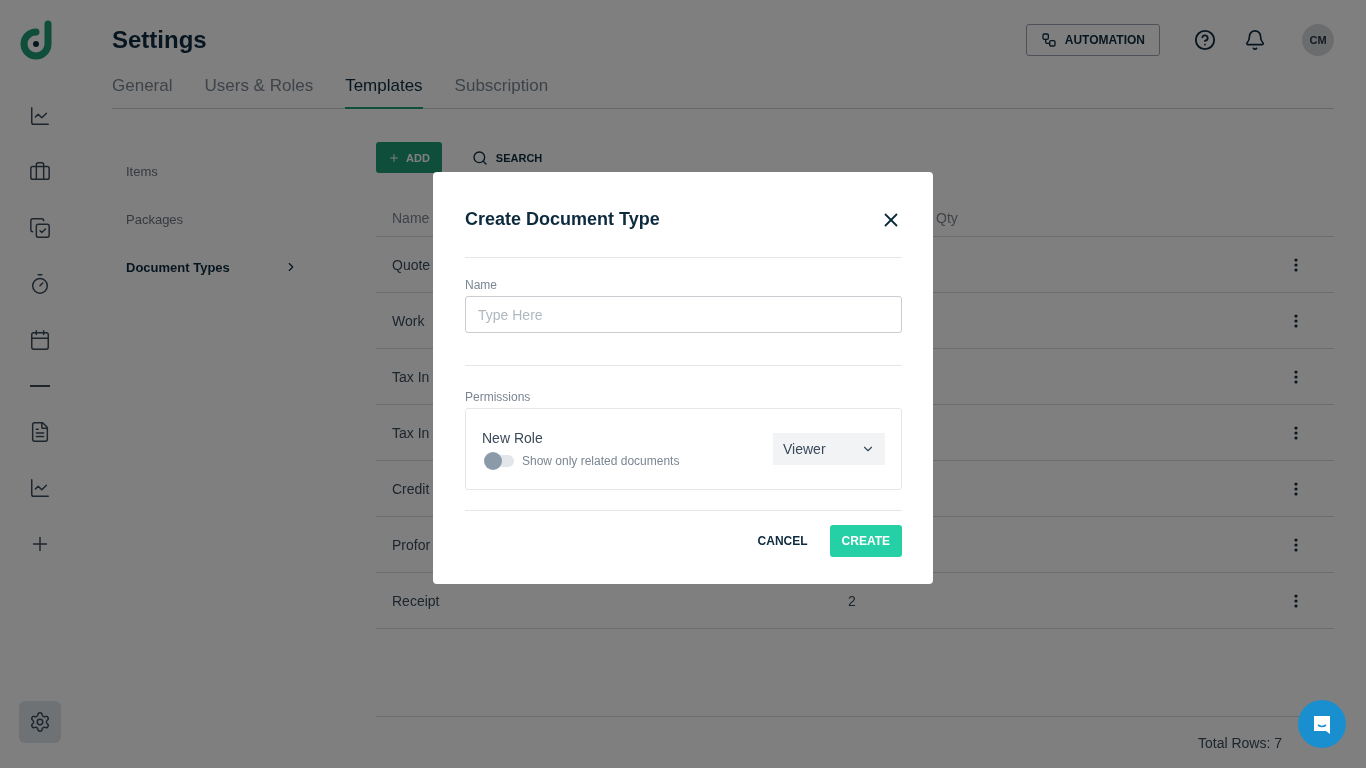 The image size is (1366, 768). What do you see at coordinates (513, 438) in the screenshot?
I see `role-name: New Role` at bounding box center [513, 438].